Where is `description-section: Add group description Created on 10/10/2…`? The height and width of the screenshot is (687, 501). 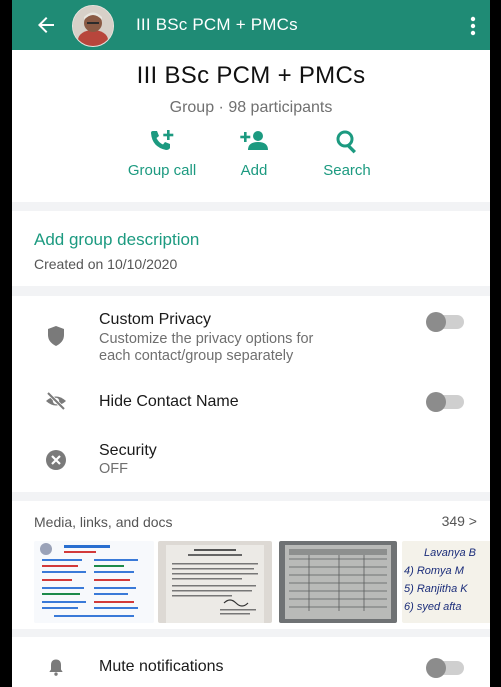 description-section: Add group description Created on 10/10/2… is located at coordinates (251, 248).